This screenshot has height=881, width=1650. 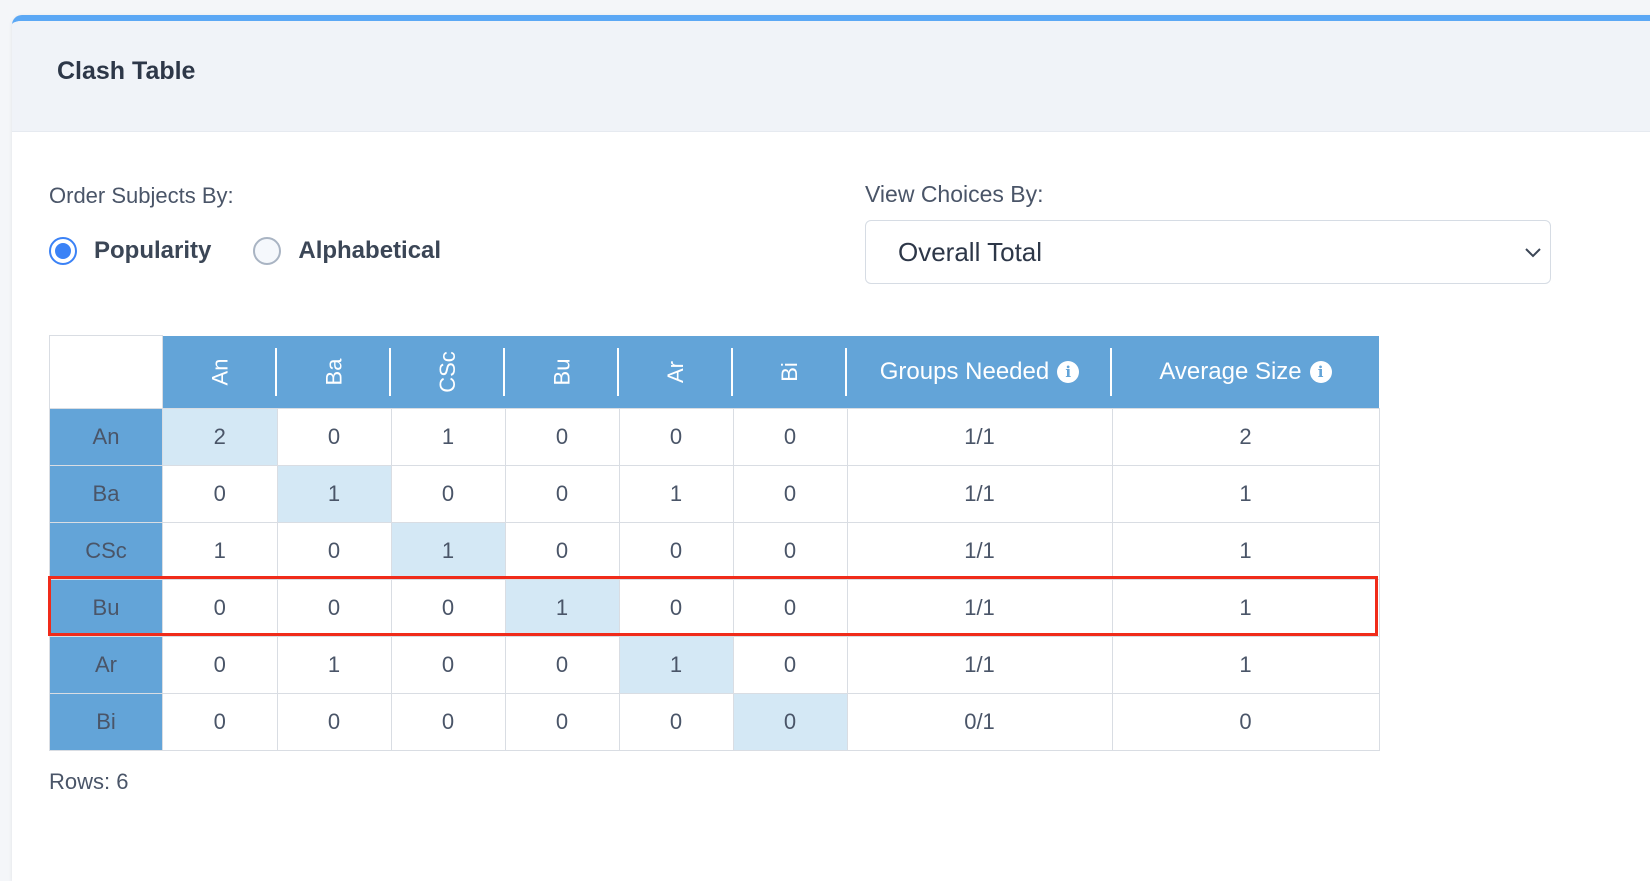 What do you see at coordinates (141, 195) in the screenshot?
I see `order-subjects-label: Order Subjects By:` at bounding box center [141, 195].